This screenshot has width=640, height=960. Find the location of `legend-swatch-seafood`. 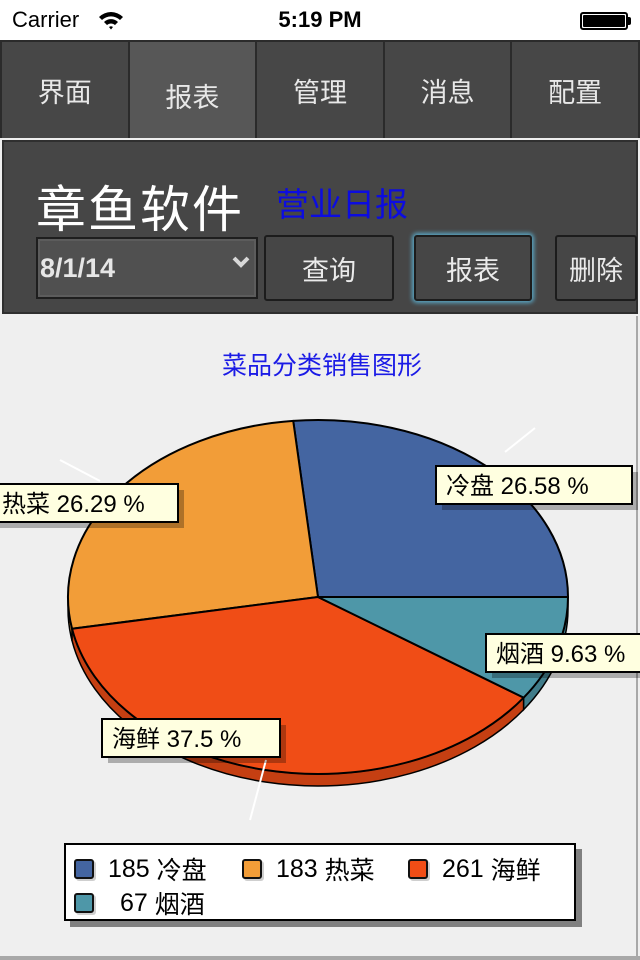

legend-swatch-seafood is located at coordinates (418, 869).